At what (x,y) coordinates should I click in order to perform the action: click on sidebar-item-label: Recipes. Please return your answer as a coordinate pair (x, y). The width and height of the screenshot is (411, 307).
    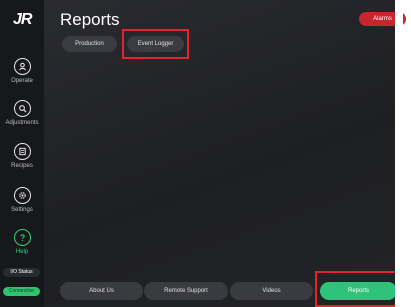
    Looking at the image, I should click on (22, 166).